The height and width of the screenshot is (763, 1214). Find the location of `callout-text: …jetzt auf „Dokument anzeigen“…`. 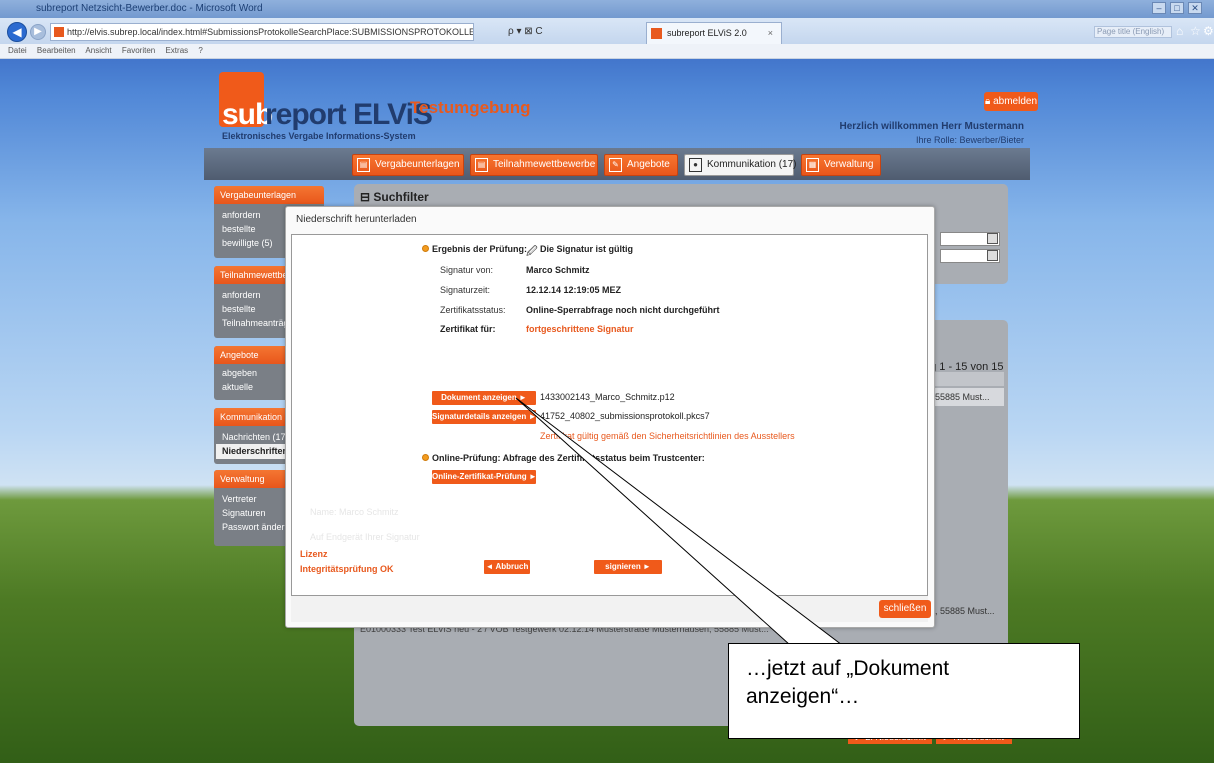

callout-text: …jetzt auf „Dokument anzeigen“… is located at coordinates (848, 682).